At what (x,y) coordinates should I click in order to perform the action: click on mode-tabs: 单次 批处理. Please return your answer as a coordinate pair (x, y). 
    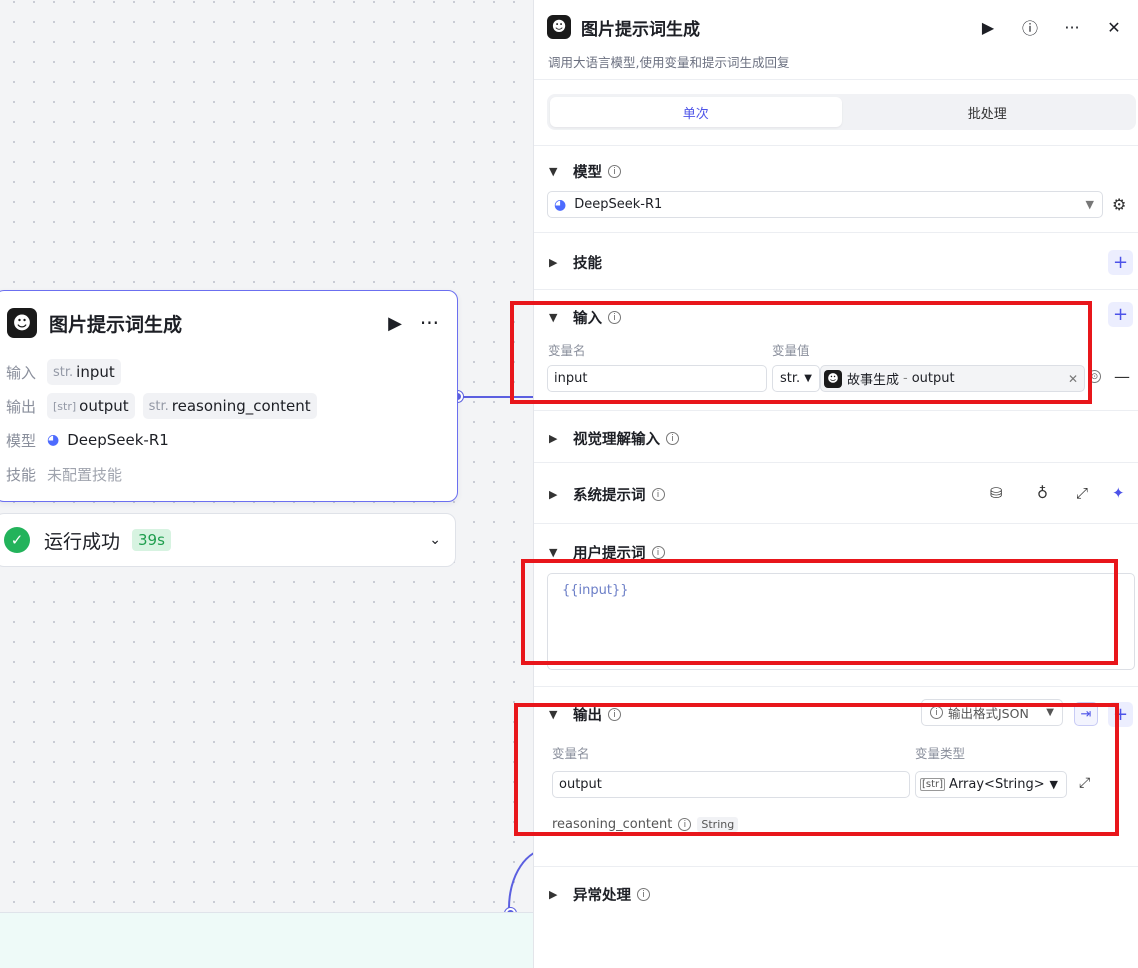
    Looking at the image, I should click on (841, 112).